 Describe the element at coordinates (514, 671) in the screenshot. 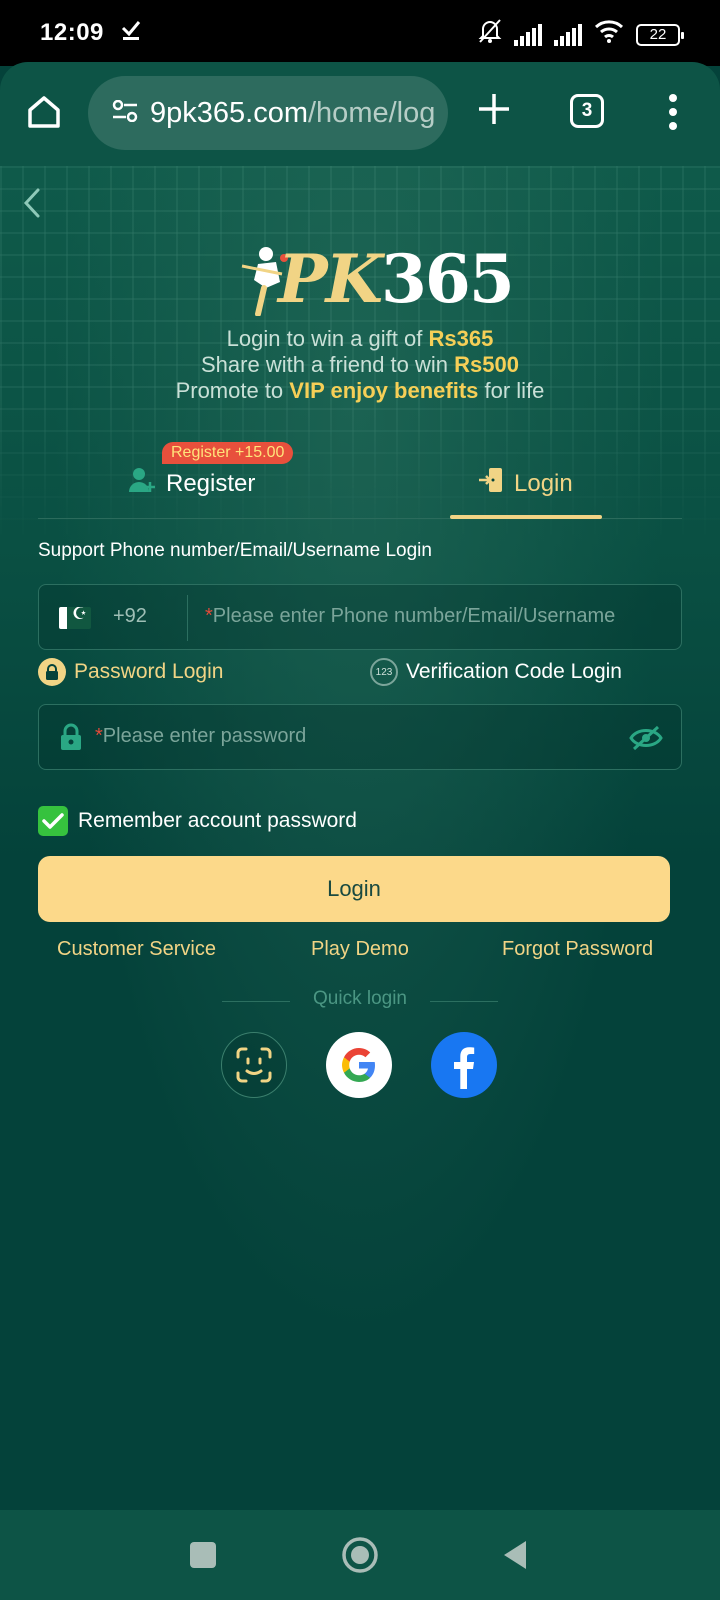

I see `verification-code-login-label: Verification Code Login` at that location.